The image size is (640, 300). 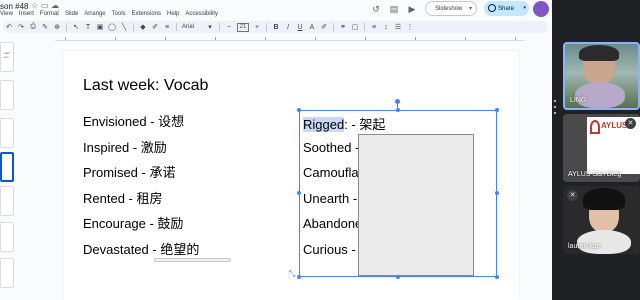 What do you see at coordinates (492, 8) in the screenshot?
I see `globe-icon` at bounding box center [492, 8].